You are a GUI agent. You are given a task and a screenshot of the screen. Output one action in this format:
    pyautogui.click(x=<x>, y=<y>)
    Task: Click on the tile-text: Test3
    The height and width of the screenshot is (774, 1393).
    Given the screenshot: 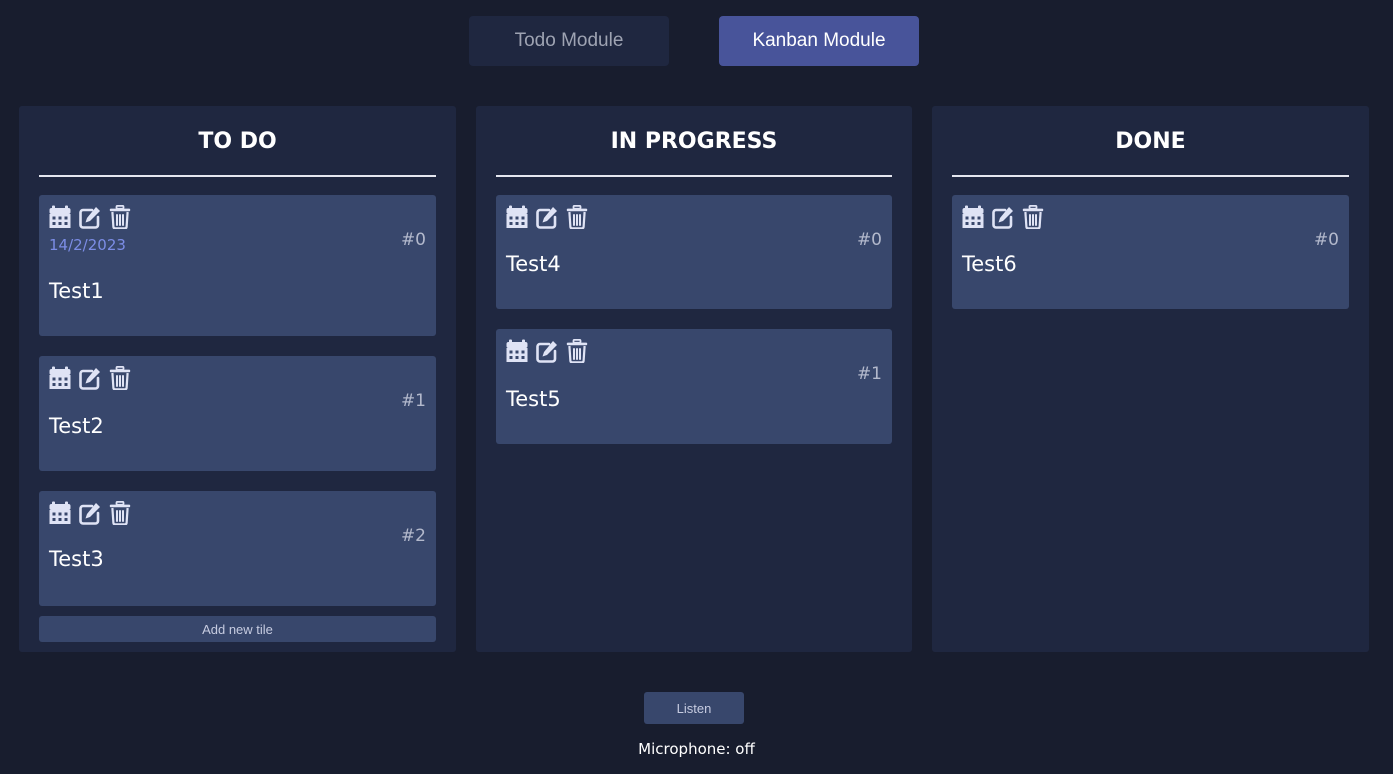 What is the action you would take?
    pyautogui.click(x=76, y=559)
    